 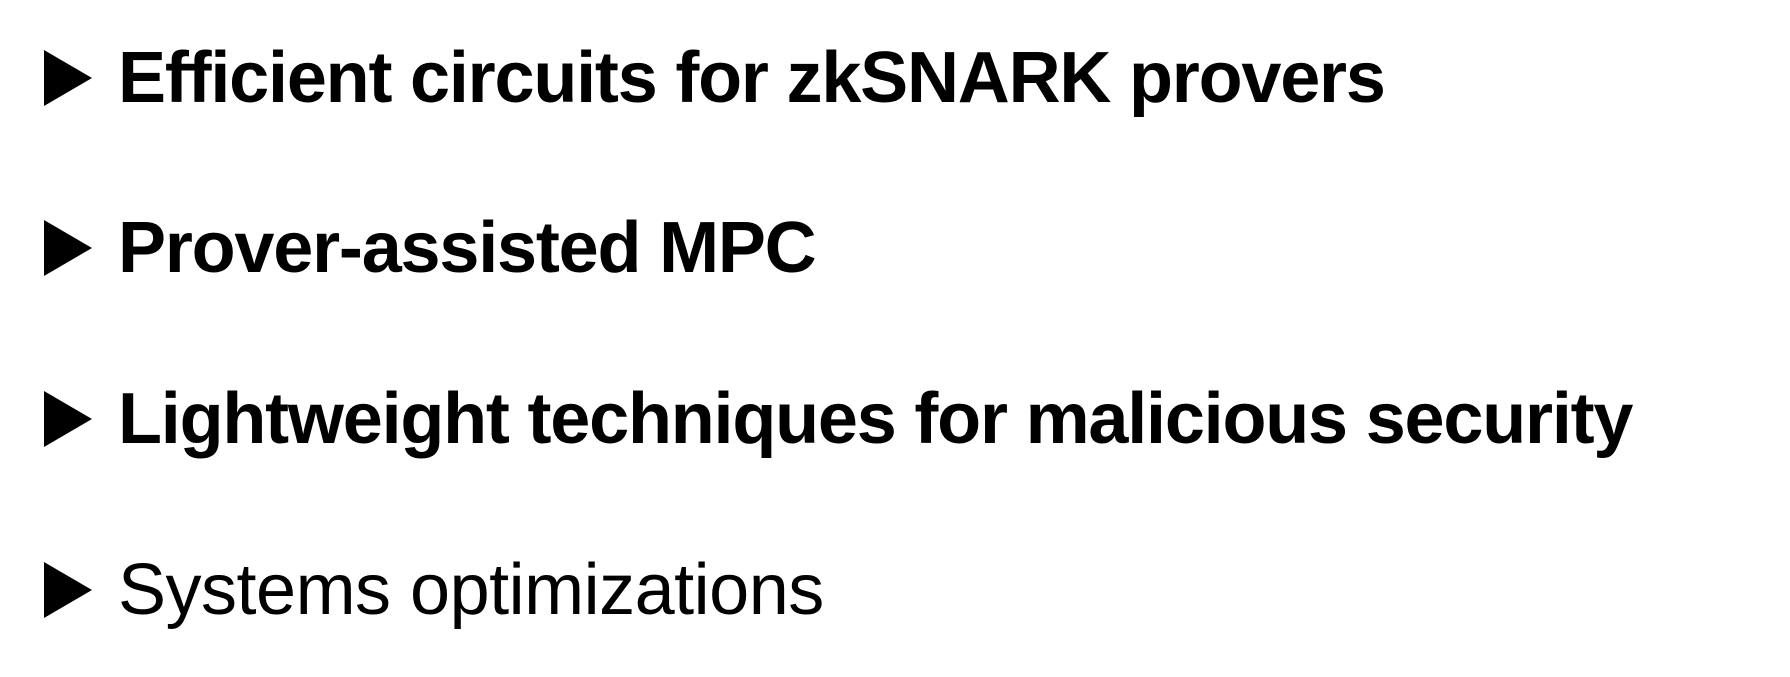 What do you see at coordinates (471, 590) in the screenshot?
I see `bullet-text: Systems optimizations` at bounding box center [471, 590].